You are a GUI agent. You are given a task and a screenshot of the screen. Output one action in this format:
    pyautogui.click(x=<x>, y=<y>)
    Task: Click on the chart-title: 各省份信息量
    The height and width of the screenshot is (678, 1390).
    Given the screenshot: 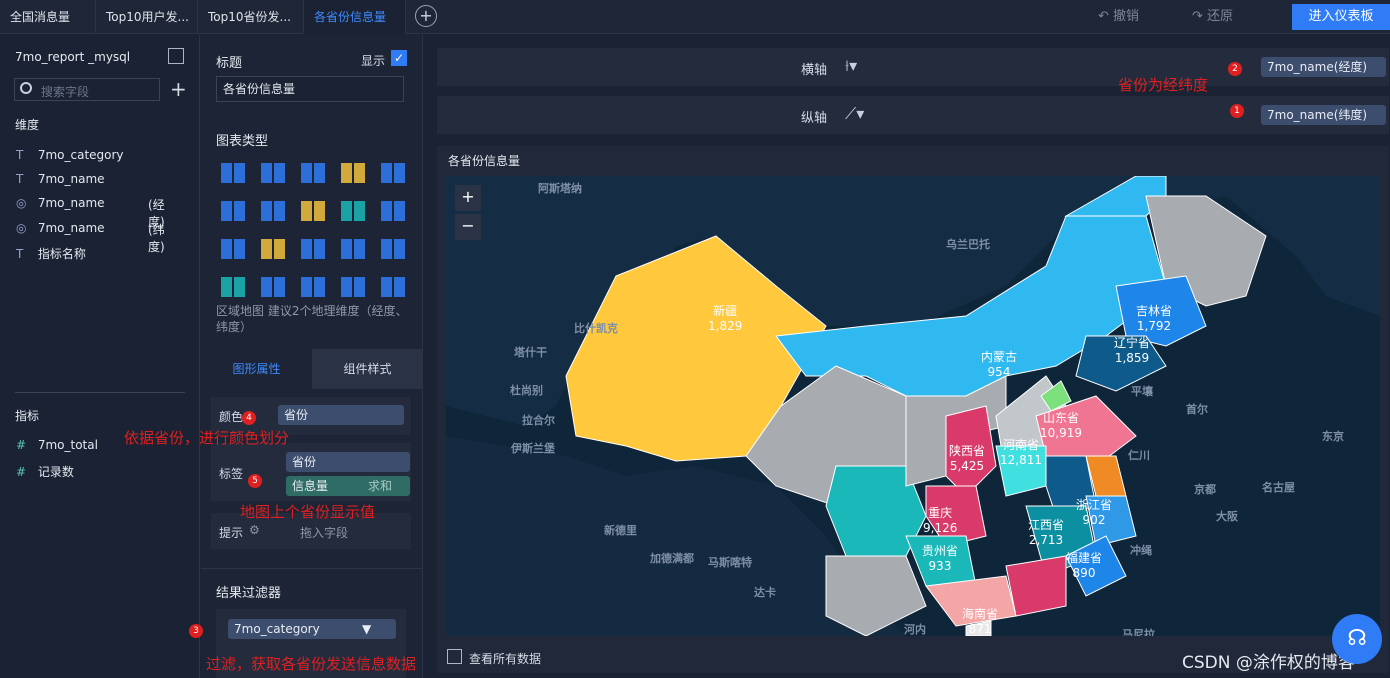 What is the action you would take?
    pyautogui.click(x=484, y=161)
    